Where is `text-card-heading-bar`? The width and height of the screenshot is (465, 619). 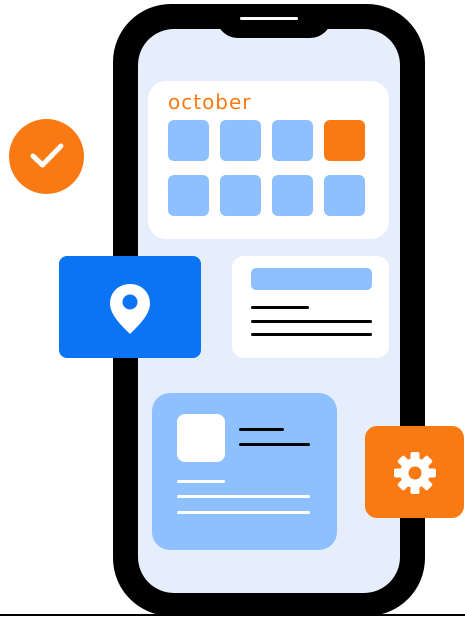
text-card-heading-bar is located at coordinates (311, 279).